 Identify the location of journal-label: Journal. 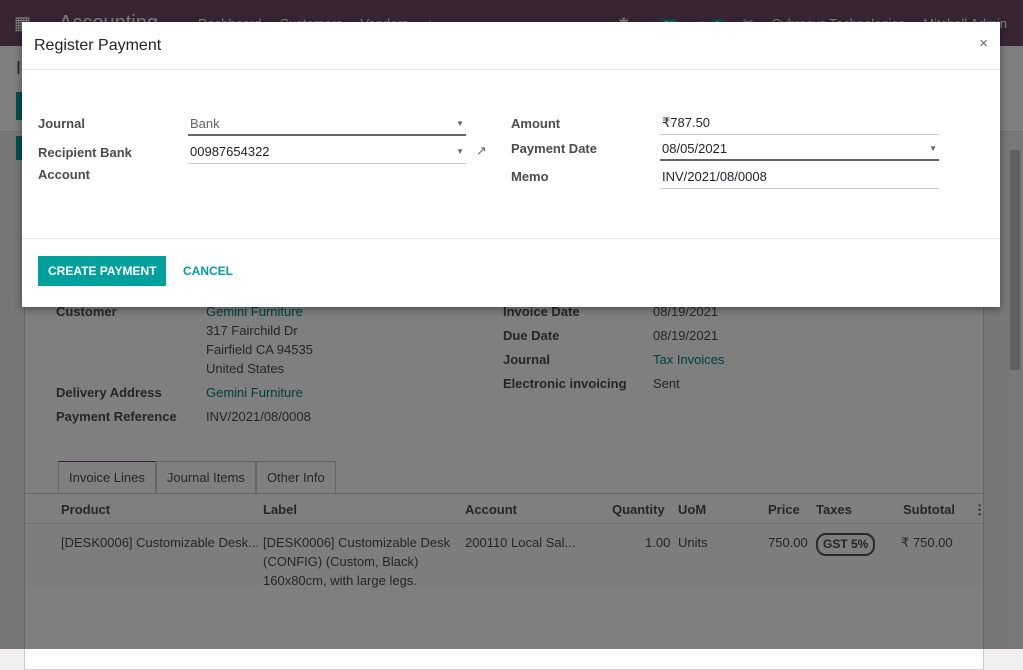
(61, 123).